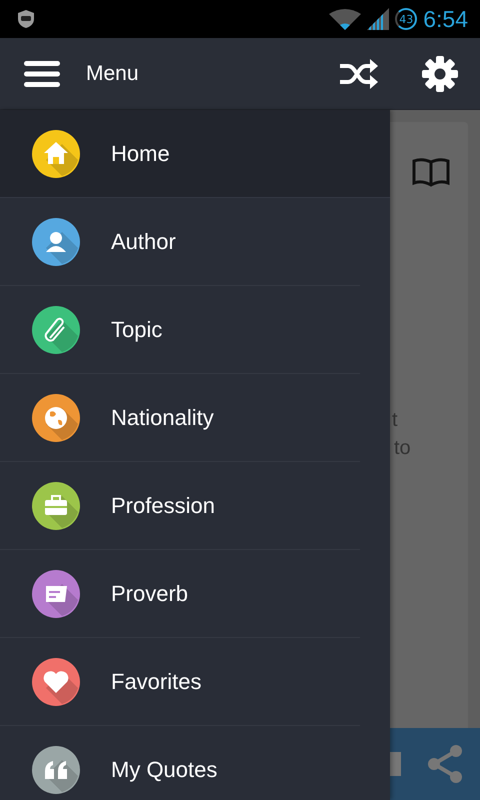 The image size is (480, 800). Describe the element at coordinates (180, 330) in the screenshot. I see `drawer-item: Topic` at that location.